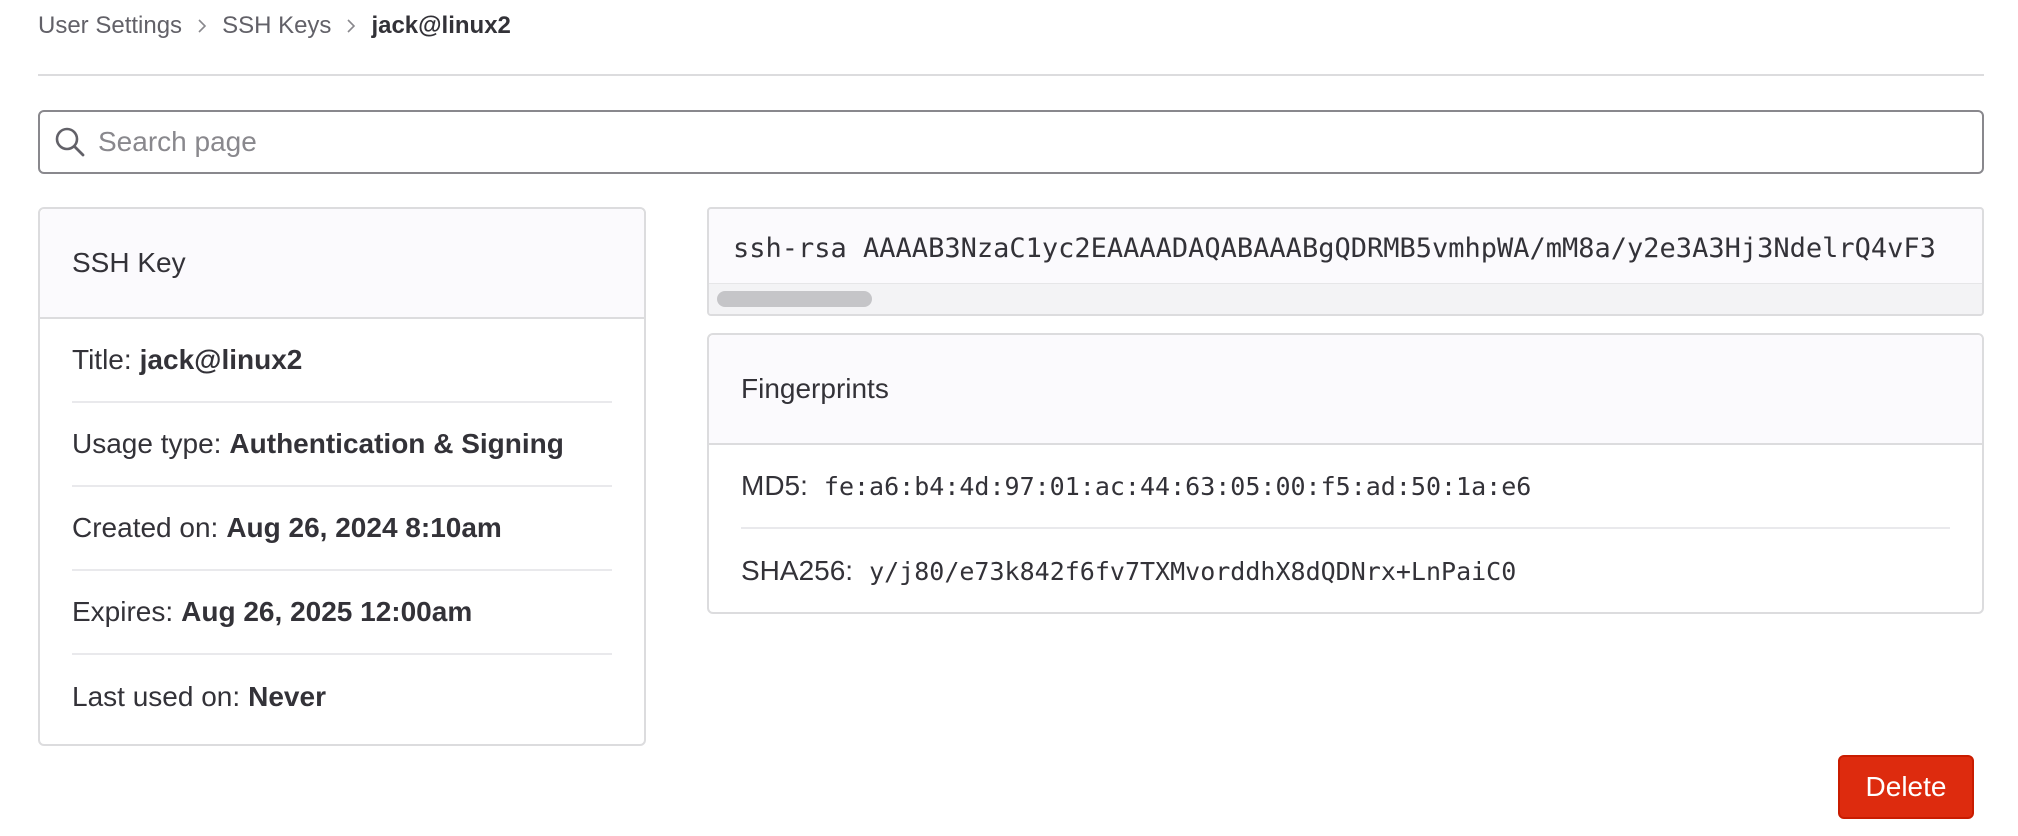 The image size is (2018, 836). Describe the element at coordinates (1011, 26) in the screenshot. I see `breadcrumb: User Settings SSH Keys jack@linux2` at that location.